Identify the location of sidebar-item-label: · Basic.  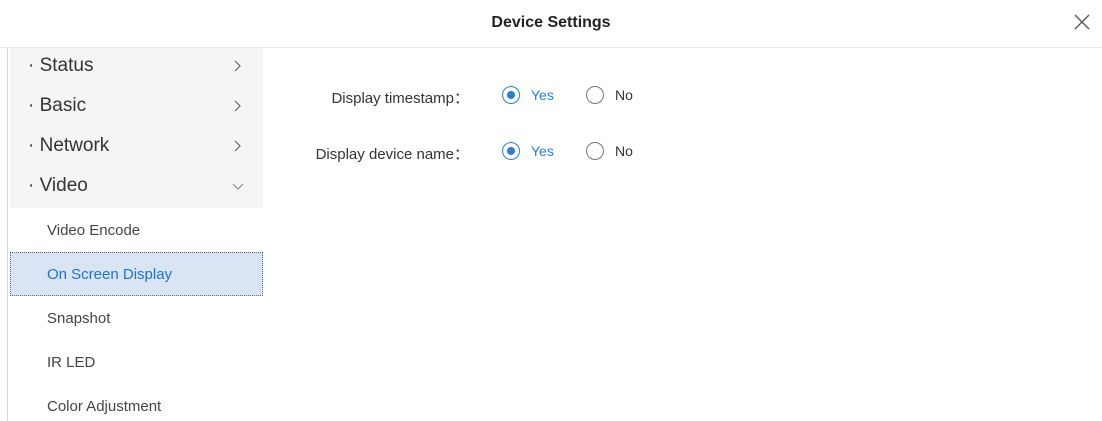
(57, 105).